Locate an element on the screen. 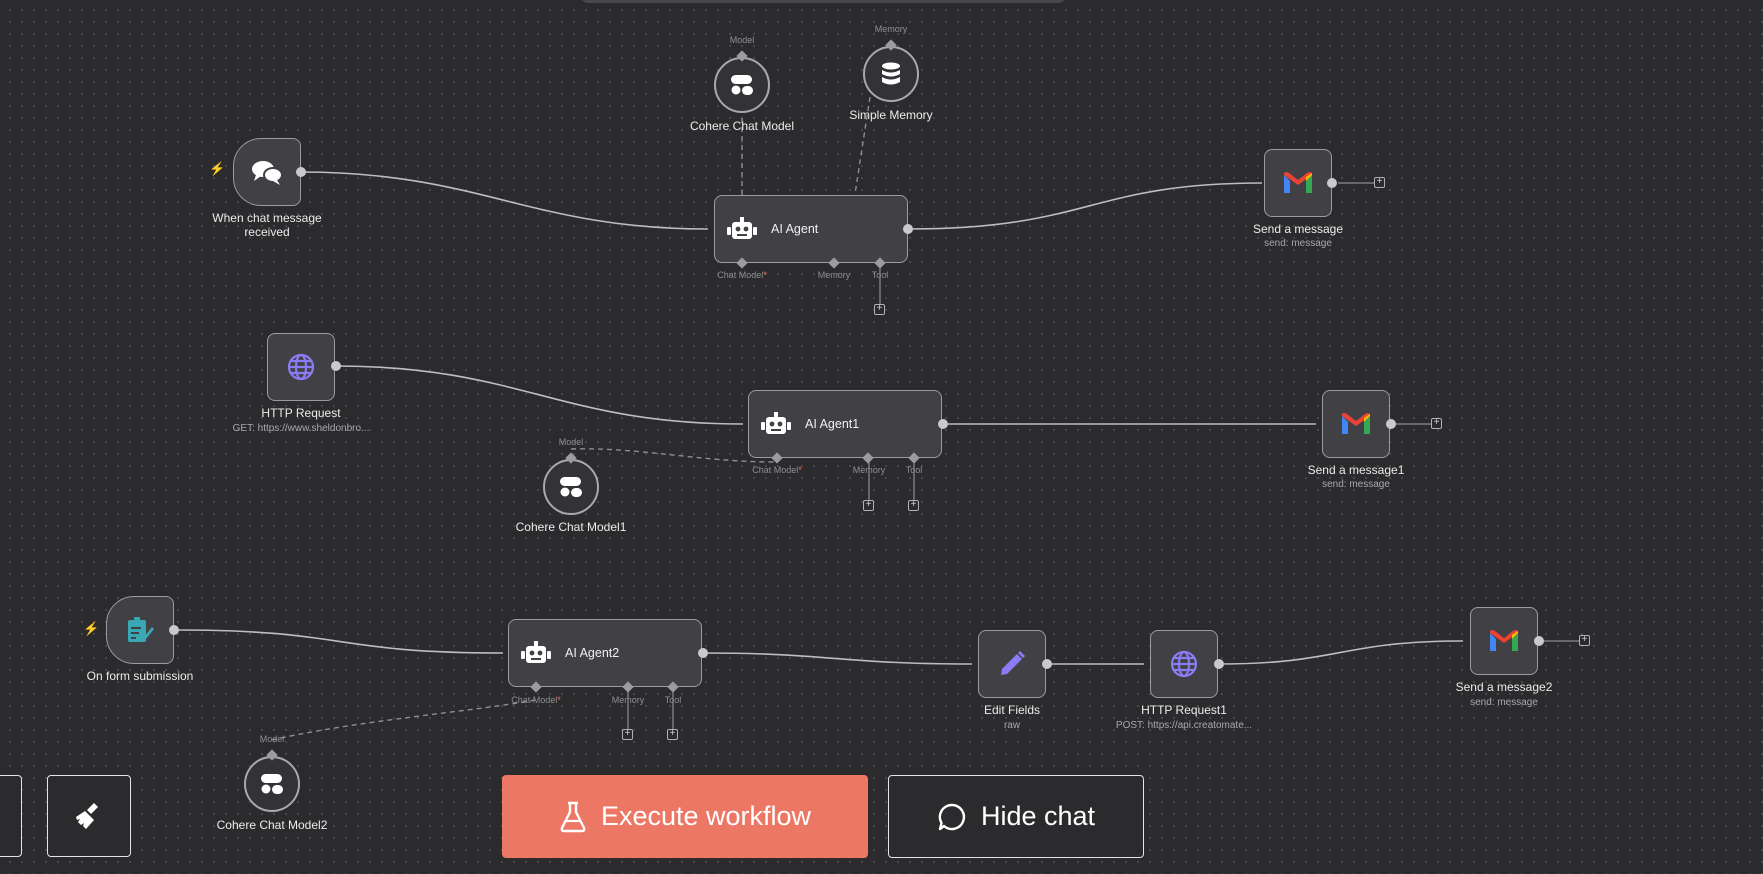 The width and height of the screenshot is (1763, 874). node-label: Send a message2 is located at coordinates (1504, 687).